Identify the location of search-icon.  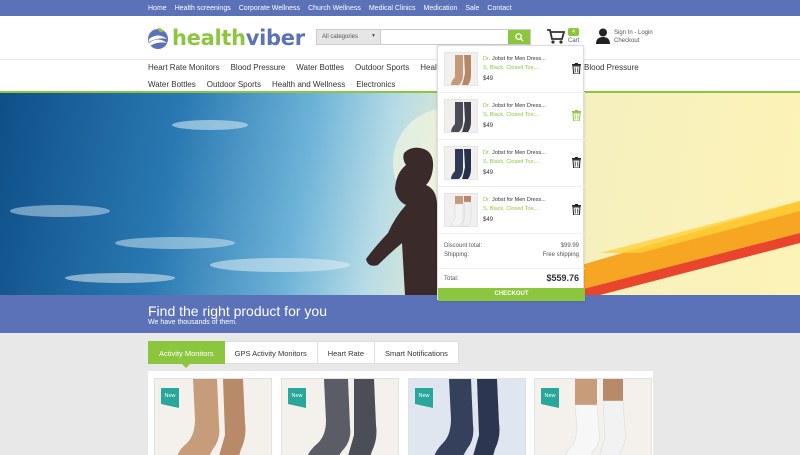
(519, 37).